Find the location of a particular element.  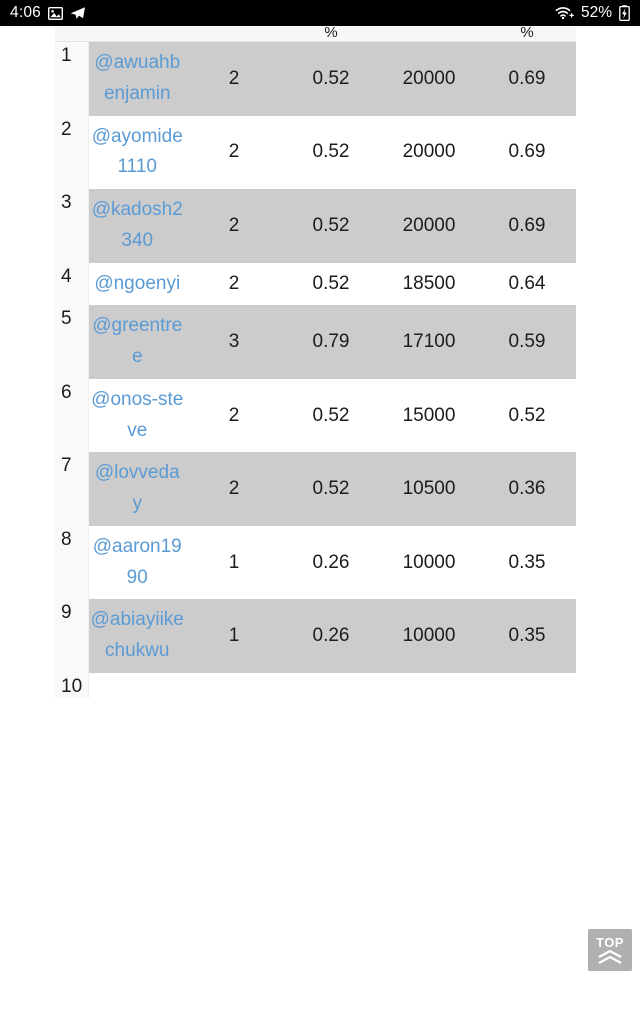

username-cell: @ayomide1110 is located at coordinates (137, 152).